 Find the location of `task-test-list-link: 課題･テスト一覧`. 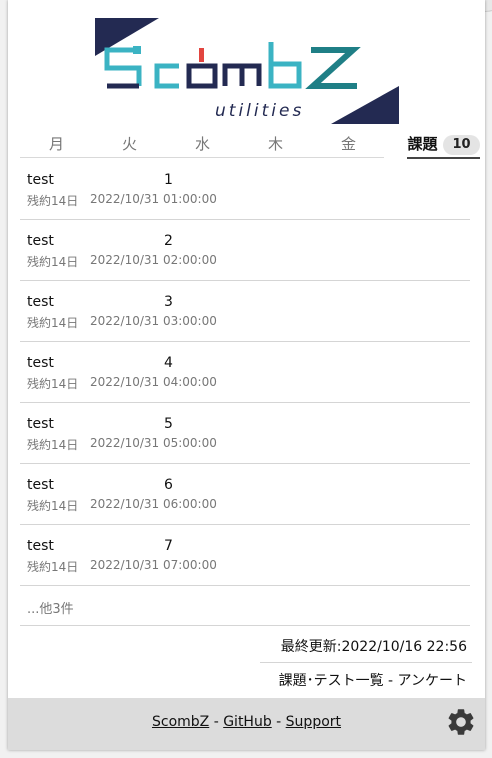

task-test-list-link: 課題･テスト一覧 is located at coordinates (331, 681).